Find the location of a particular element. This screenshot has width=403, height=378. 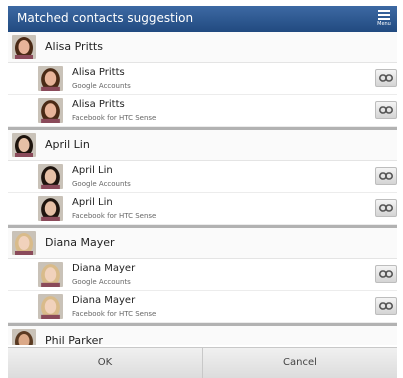

matched-contact-row: April Lin Facebook for HTC Sense is located at coordinates (202, 209).